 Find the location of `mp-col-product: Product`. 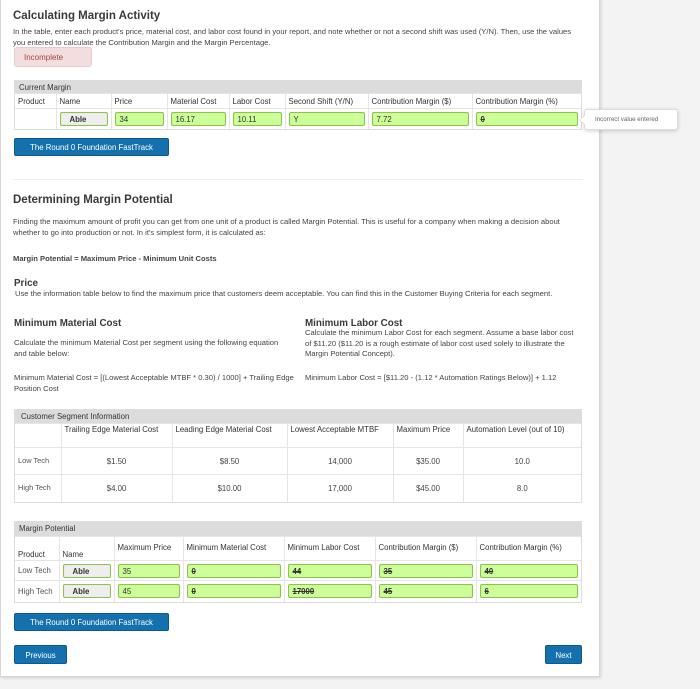

mp-col-product: Product is located at coordinates (37, 548).